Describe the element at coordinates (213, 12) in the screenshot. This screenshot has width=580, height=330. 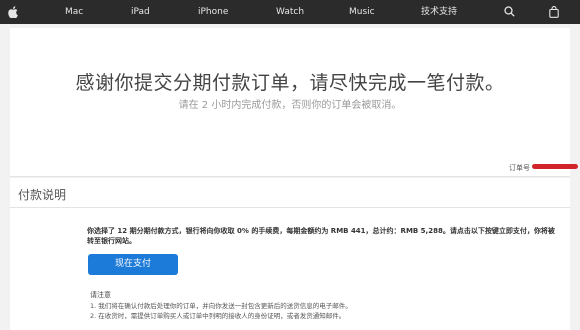
I see `nav-item-iphone: iPhone` at that location.